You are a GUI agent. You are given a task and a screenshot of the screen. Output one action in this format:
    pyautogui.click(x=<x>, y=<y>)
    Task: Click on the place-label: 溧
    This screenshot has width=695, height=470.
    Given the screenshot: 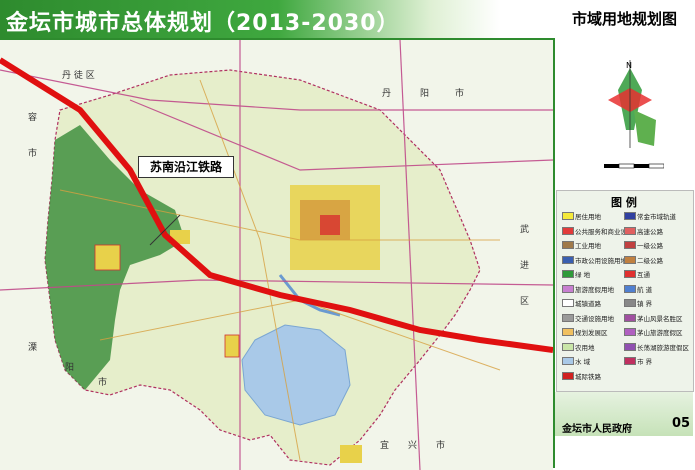 What is the action you would take?
    pyautogui.click(x=33, y=348)
    